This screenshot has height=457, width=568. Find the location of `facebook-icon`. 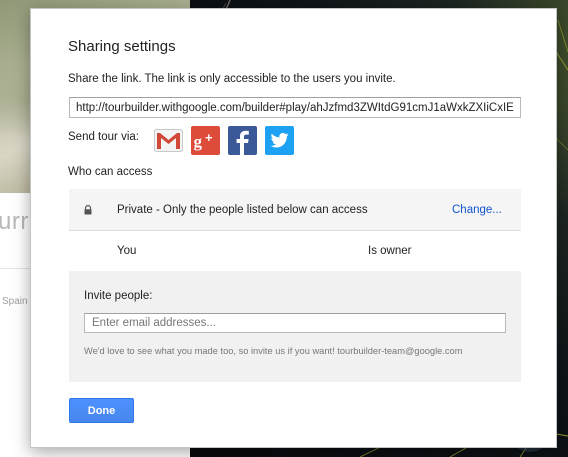

facebook-icon is located at coordinates (242, 140).